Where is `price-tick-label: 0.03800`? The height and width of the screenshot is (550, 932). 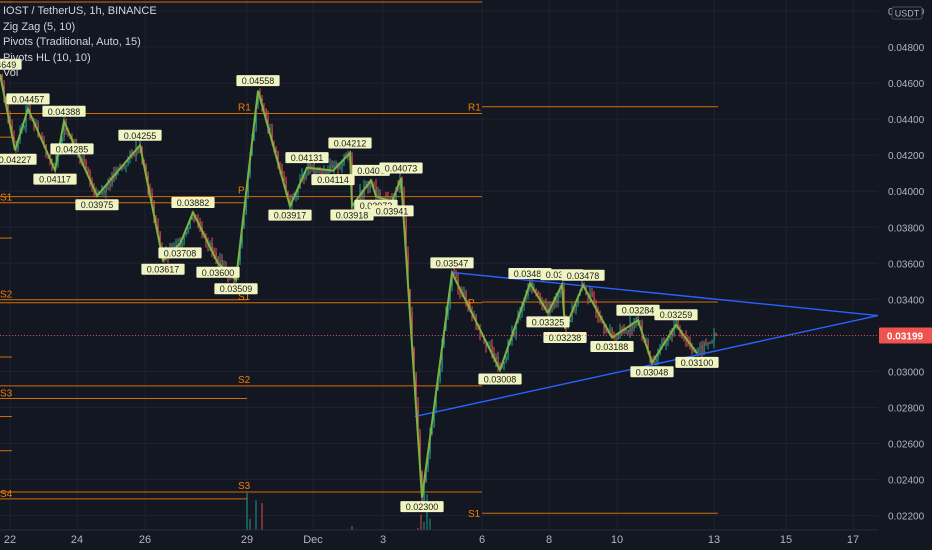 price-tick-label: 0.03800 is located at coordinates (906, 228).